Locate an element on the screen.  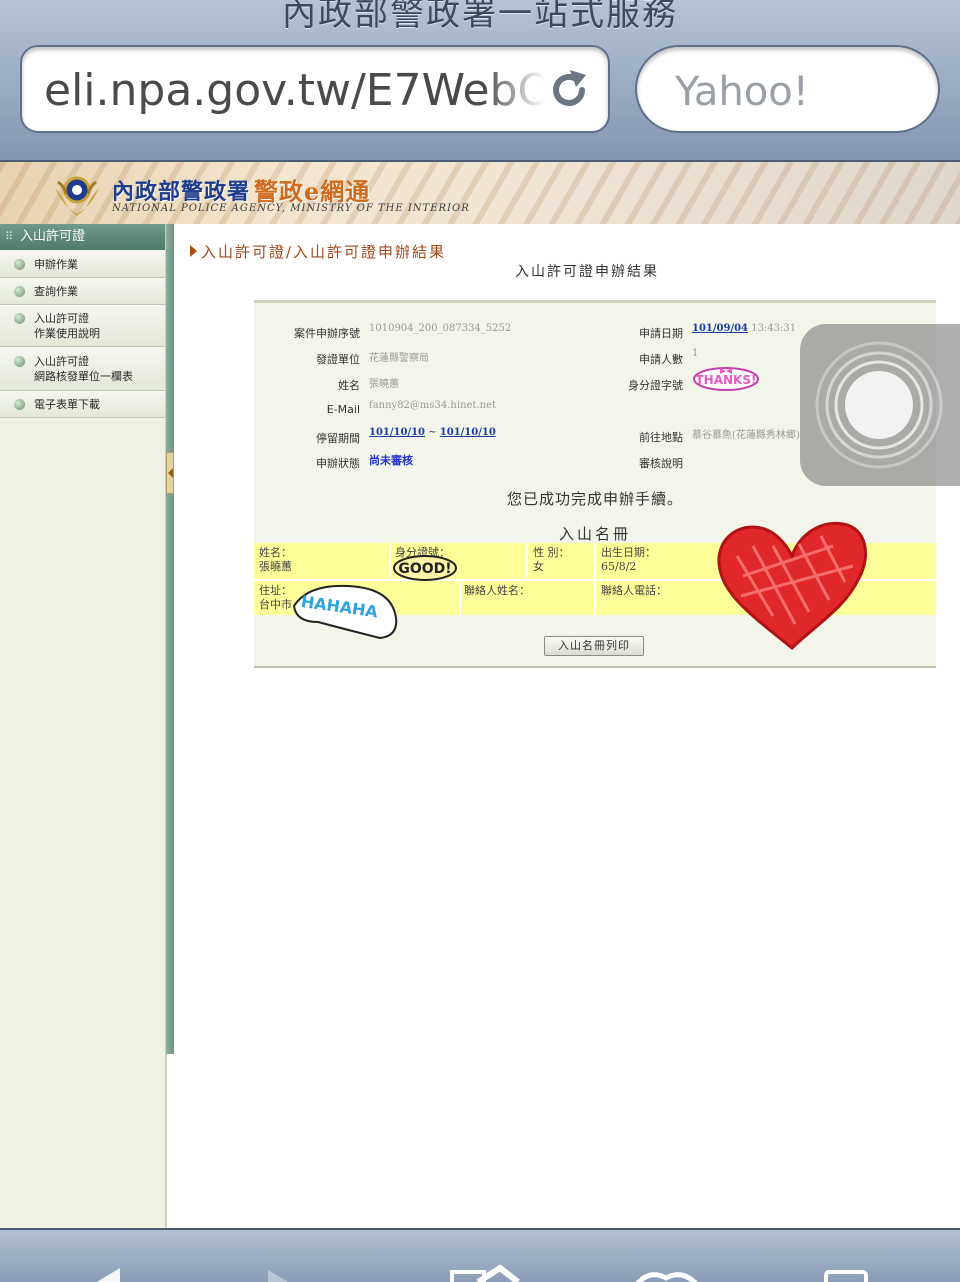
roster-dob-value: 65/8/2 is located at coordinates (619, 566).